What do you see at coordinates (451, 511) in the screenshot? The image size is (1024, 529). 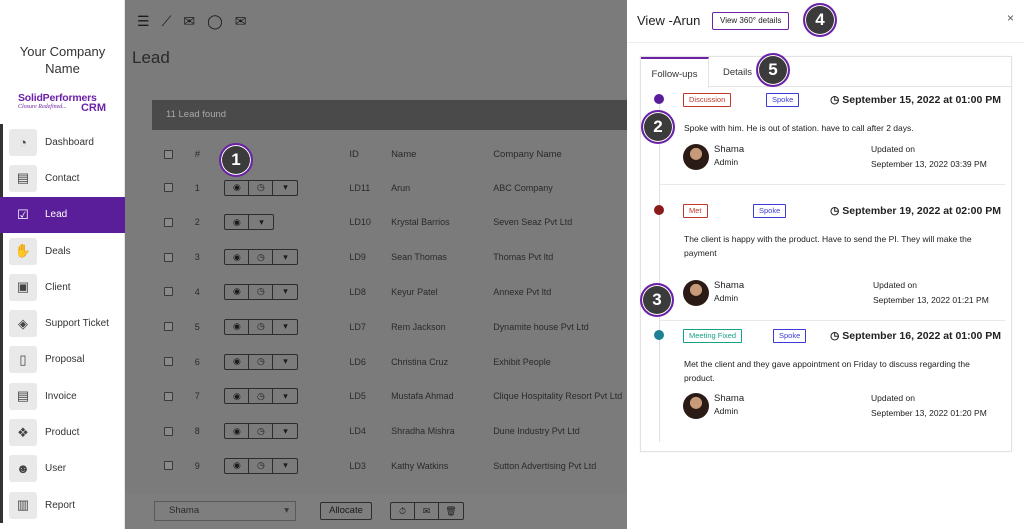 I see `trash-icon: 🗑` at bounding box center [451, 511].